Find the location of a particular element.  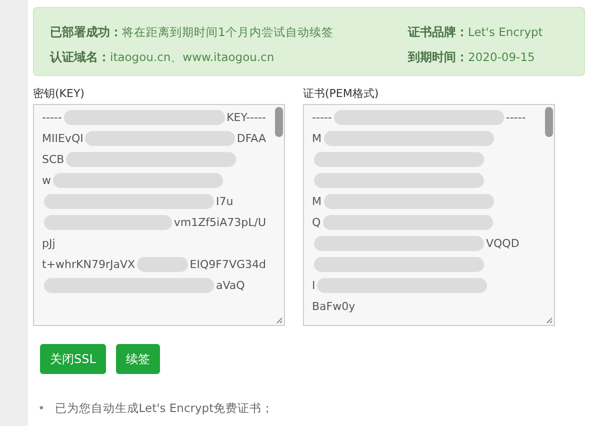

field-label: 证书(PEM格式) is located at coordinates (341, 93).